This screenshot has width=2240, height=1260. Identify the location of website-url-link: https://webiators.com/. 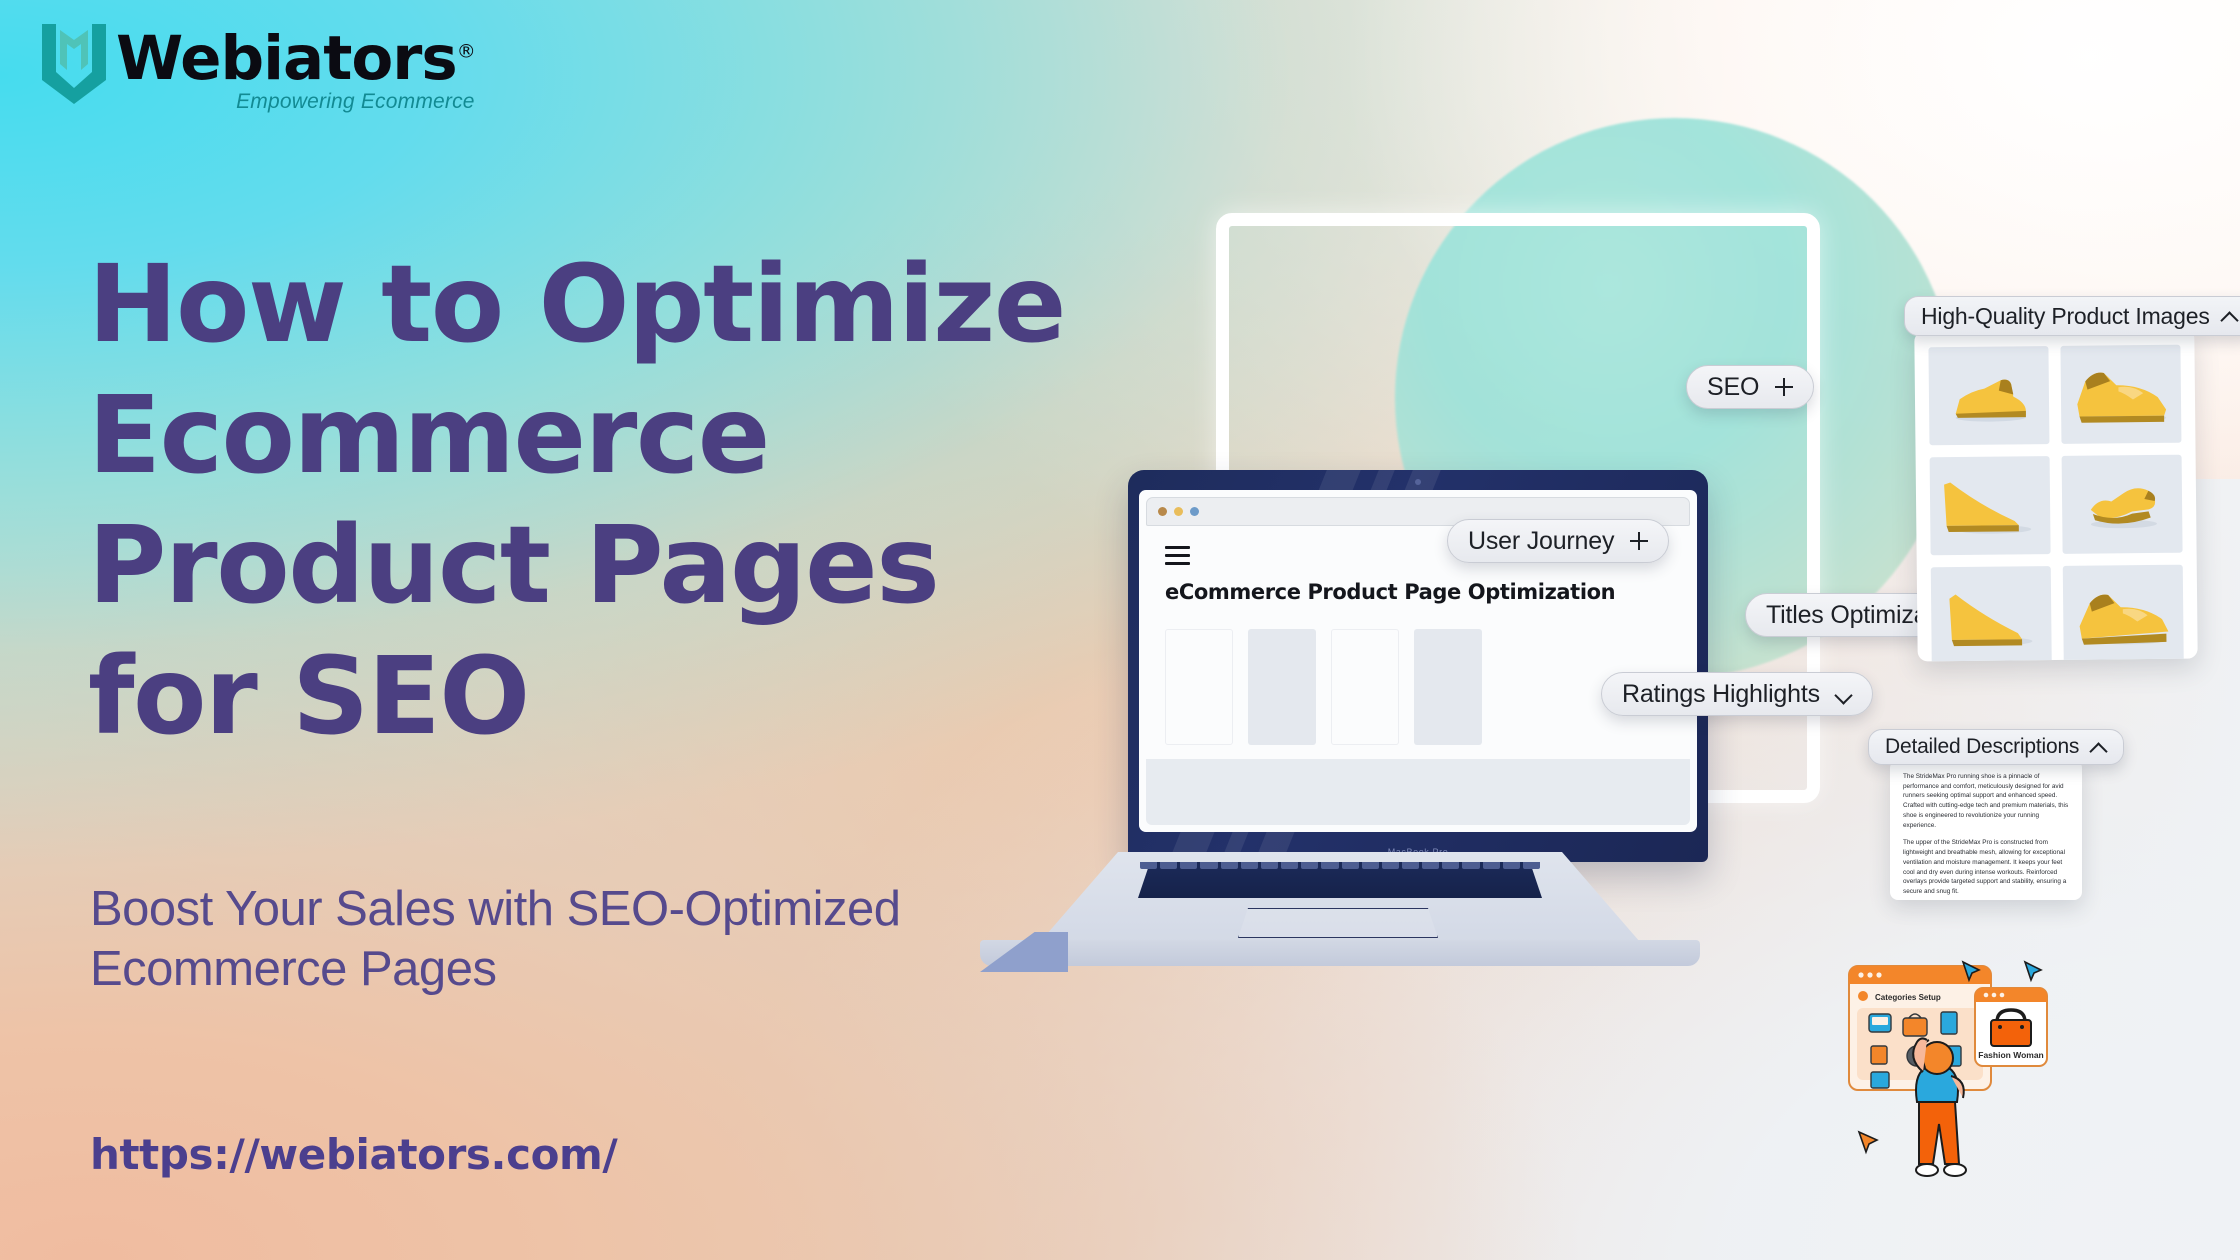
(354, 1154).